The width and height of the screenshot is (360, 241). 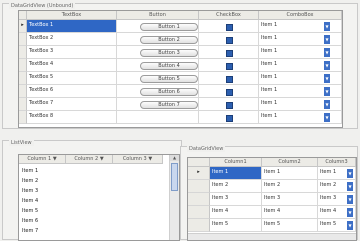 I want to click on list-header-label: Column 3, so click(x=134, y=159).